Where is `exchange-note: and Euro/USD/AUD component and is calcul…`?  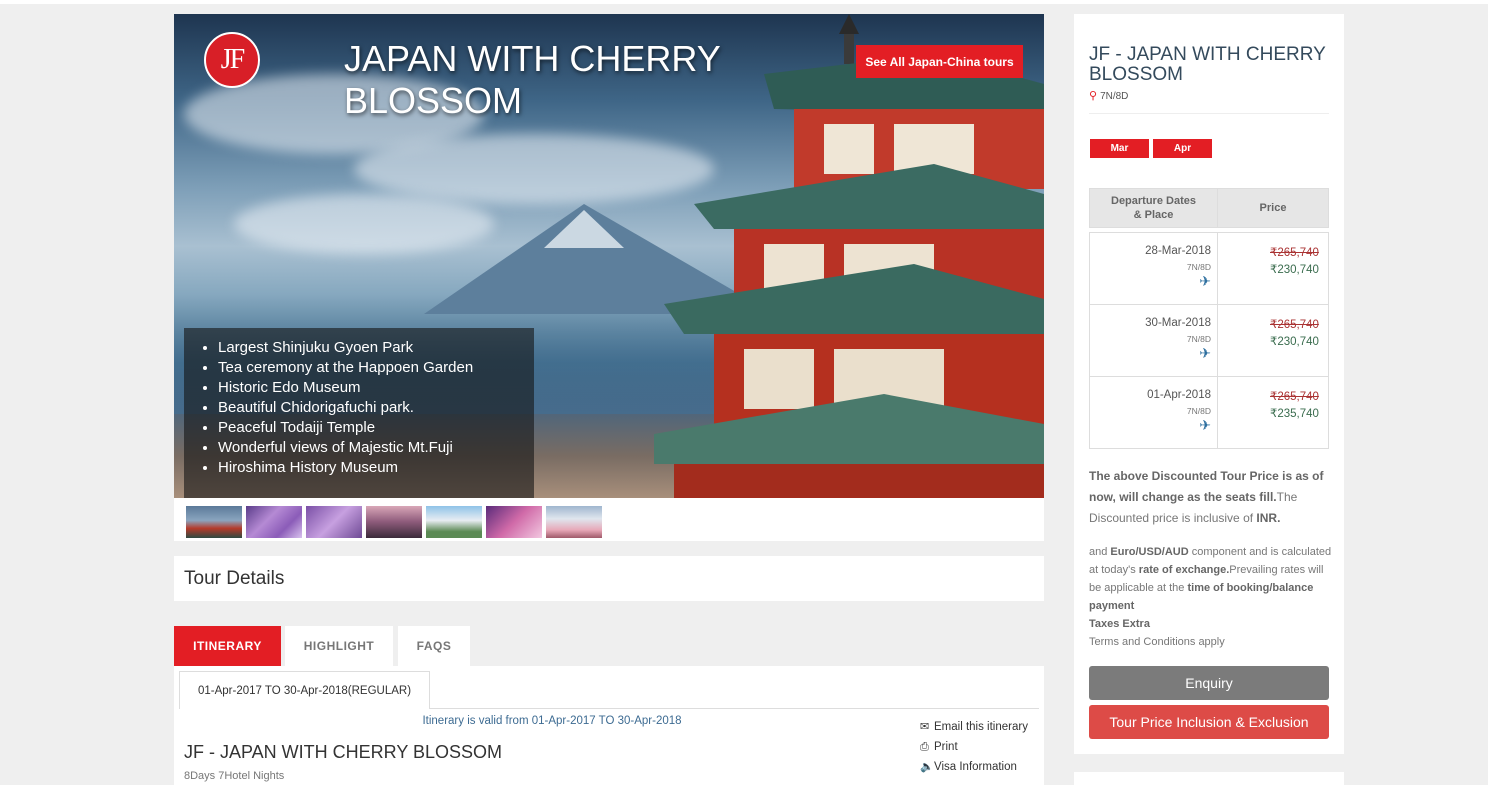
exchange-note: and Euro/USD/AUD component and is calcul… is located at coordinates (1210, 597).